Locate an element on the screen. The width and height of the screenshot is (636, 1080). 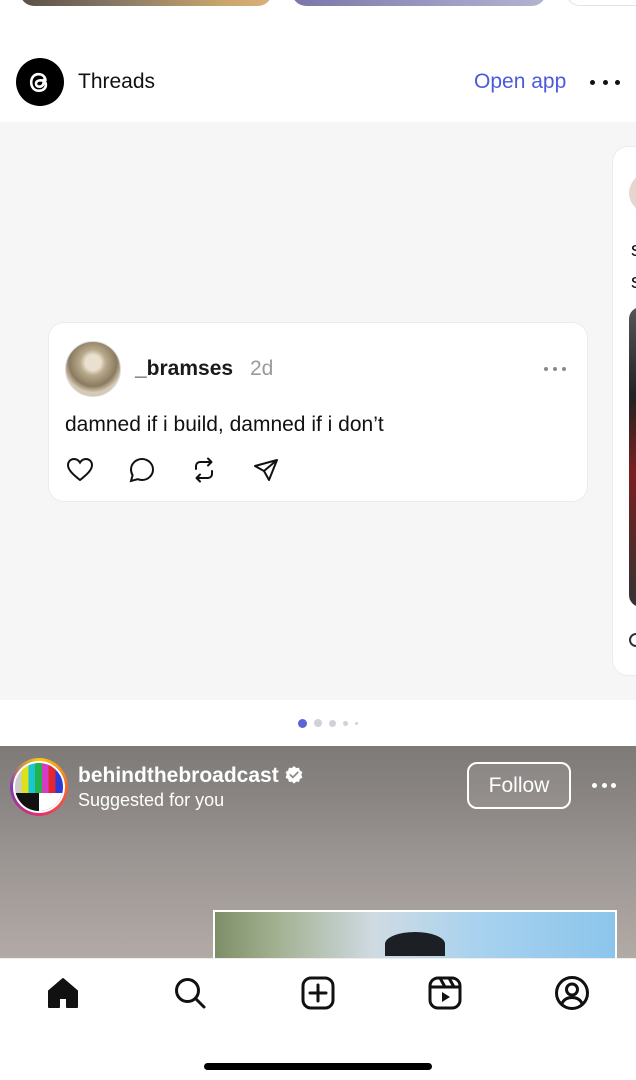
comment-icon is located at coordinates (142, 470).